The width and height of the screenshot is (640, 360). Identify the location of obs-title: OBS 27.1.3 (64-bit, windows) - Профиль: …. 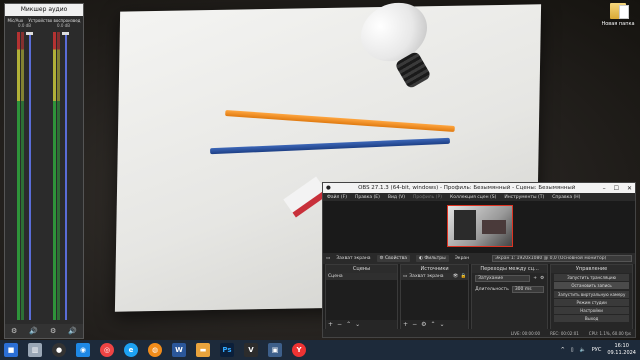
(467, 188).